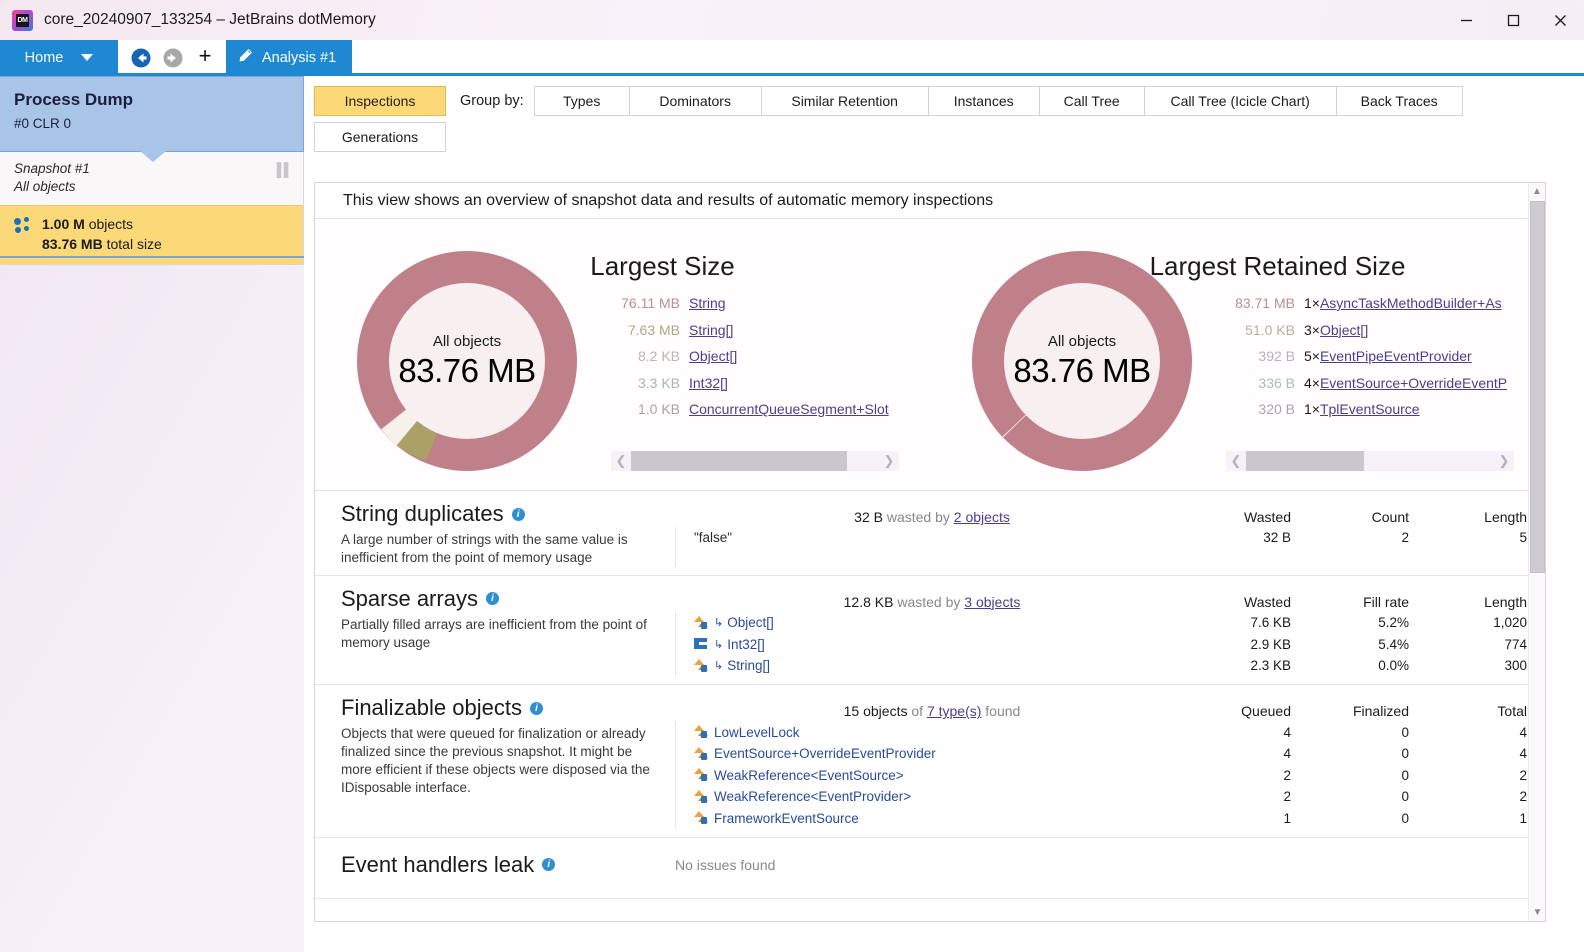 The width and height of the screenshot is (1584, 952). What do you see at coordinates (695, 101) in the screenshot?
I see `group-button-dominators: Dominators` at bounding box center [695, 101].